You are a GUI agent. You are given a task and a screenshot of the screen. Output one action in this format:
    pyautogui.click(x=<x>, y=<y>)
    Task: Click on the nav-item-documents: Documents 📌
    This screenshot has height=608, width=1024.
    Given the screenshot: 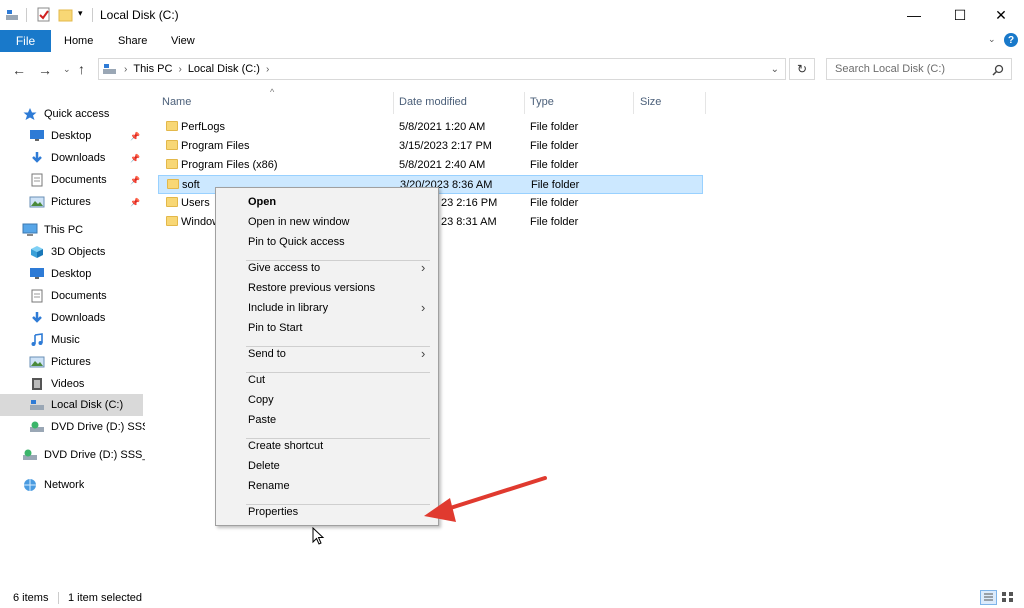 What is the action you would take?
    pyautogui.click(x=72, y=180)
    